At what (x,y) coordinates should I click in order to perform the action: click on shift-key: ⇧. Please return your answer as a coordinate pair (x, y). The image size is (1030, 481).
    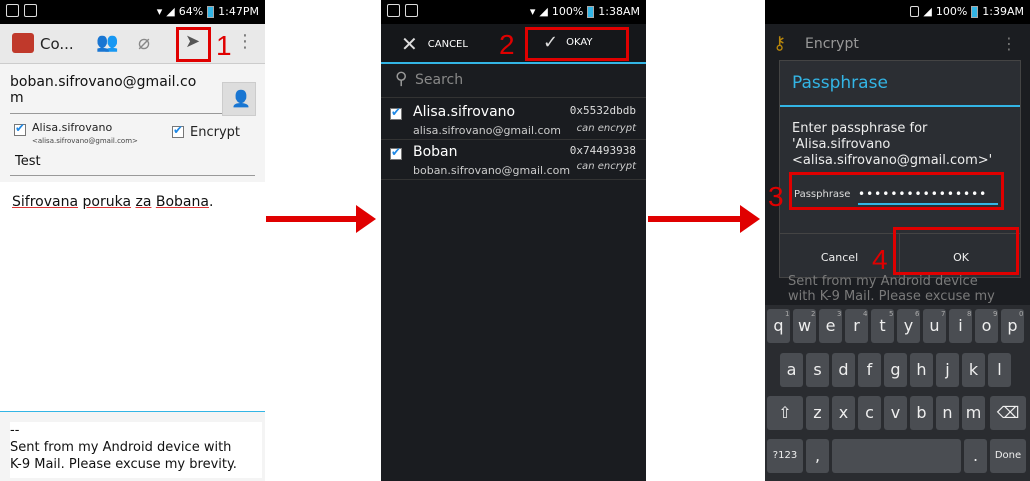
    Looking at the image, I should click on (785, 413).